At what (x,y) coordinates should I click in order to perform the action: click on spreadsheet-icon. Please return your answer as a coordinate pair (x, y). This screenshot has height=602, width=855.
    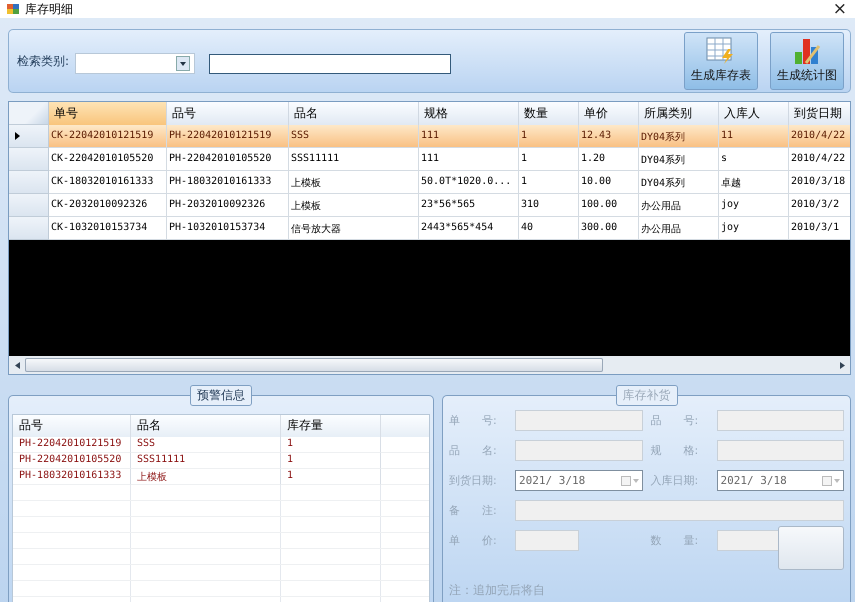
    Looking at the image, I should click on (721, 51).